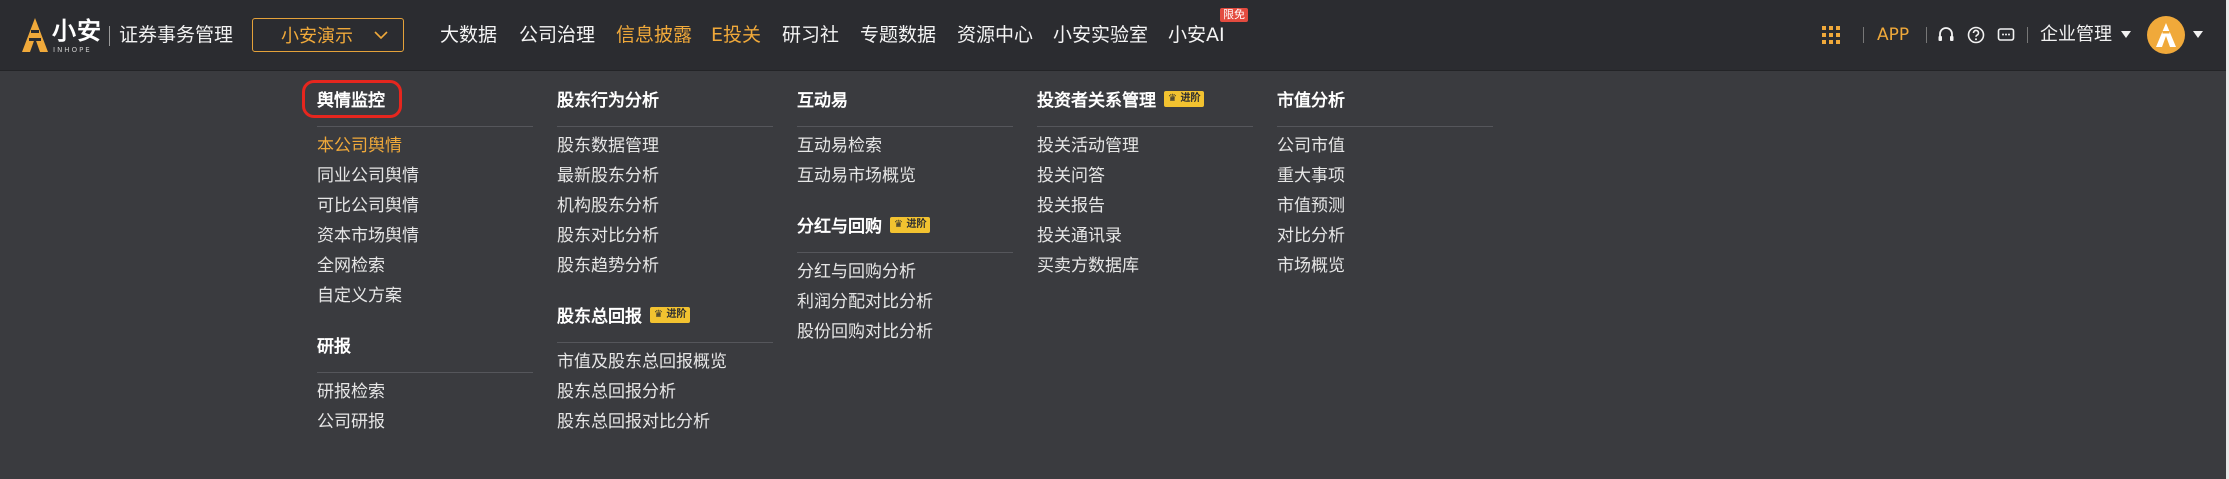 This screenshot has width=2229, height=479. I want to click on nav-item-lab: 小安实验室, so click(1100, 35).